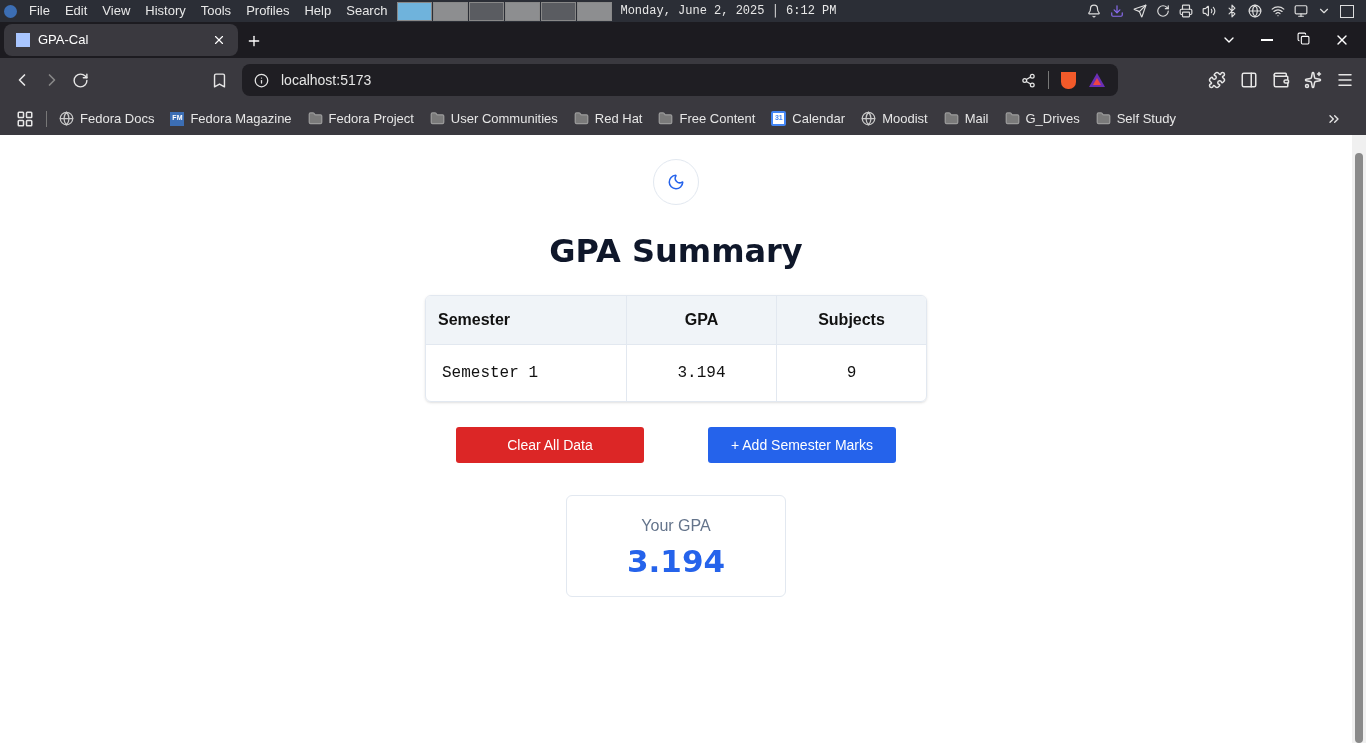  Describe the element at coordinates (490, 373) in the screenshot. I see `table-cell-text: Semester 1` at that location.